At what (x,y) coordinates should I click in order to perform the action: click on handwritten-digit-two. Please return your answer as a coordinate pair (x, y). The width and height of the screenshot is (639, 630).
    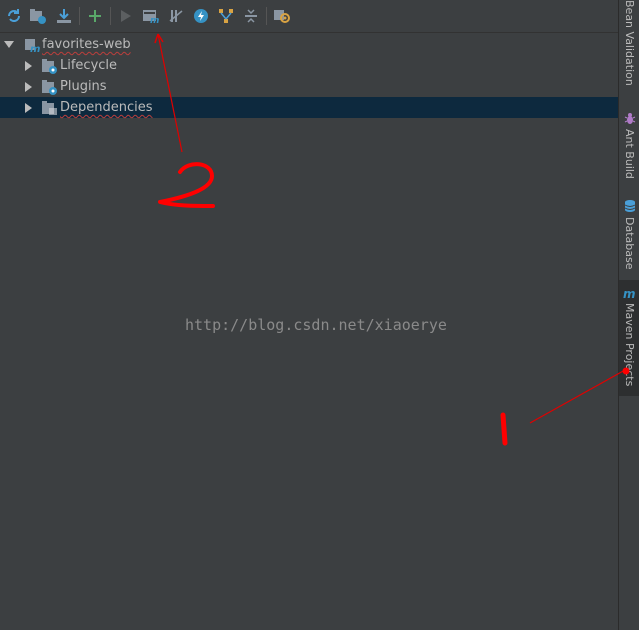
    Looking at the image, I should click on (186, 185).